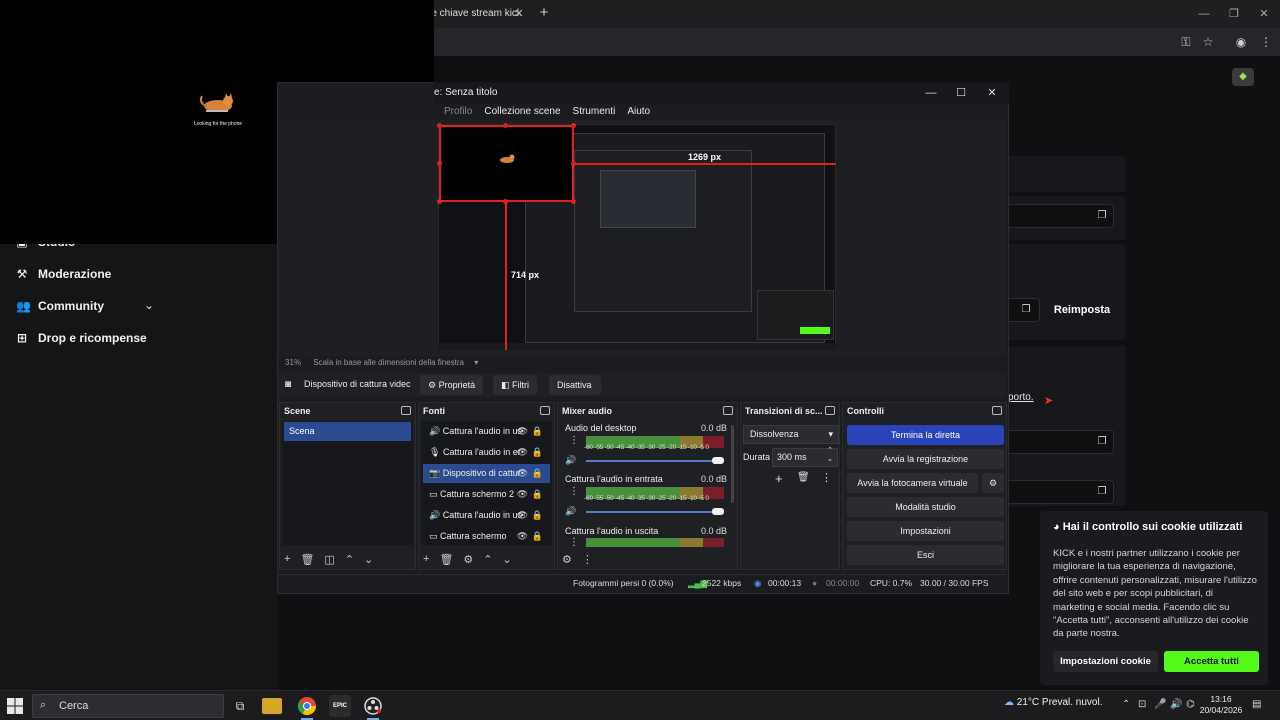 Image resolution: width=1280 pixels, height=720 pixels. Describe the element at coordinates (993, 483) in the screenshot. I see `virtual-camera-settings-gear-icon: ⚙` at that location.